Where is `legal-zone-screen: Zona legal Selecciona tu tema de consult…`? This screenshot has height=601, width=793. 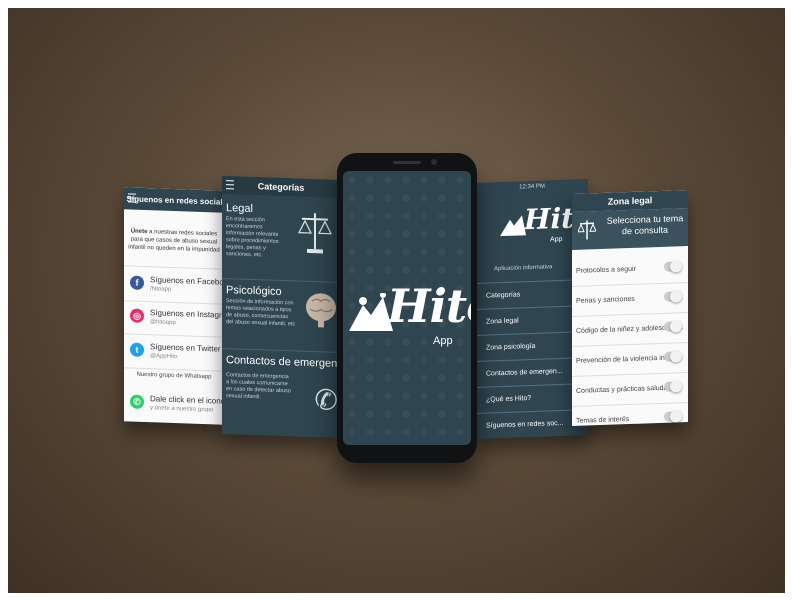
legal-zone-screen: Zona legal Selecciona tu tema de consult… is located at coordinates (630, 308).